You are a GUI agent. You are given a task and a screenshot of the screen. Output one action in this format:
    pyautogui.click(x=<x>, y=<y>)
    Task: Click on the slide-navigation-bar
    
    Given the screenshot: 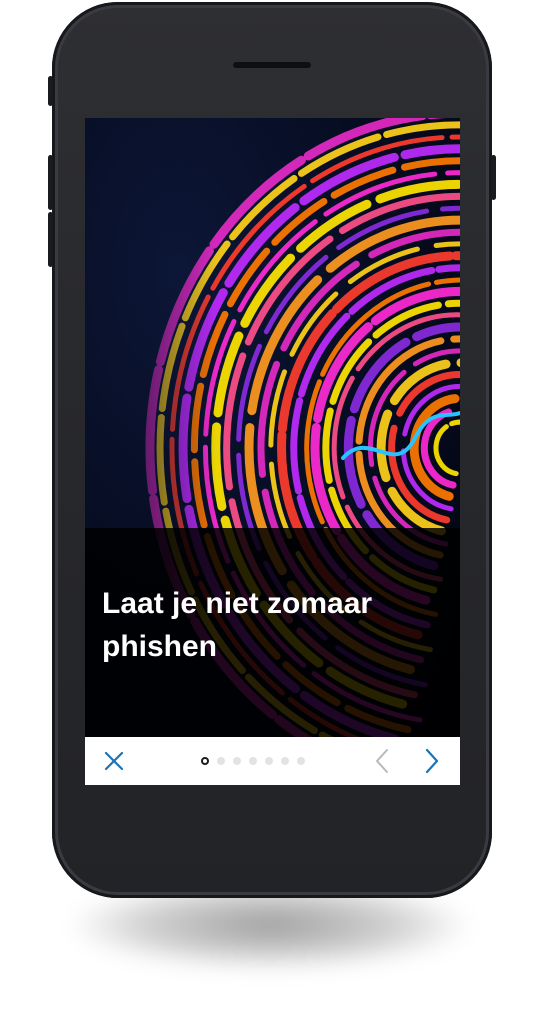 What is the action you would take?
    pyautogui.click(x=272, y=761)
    